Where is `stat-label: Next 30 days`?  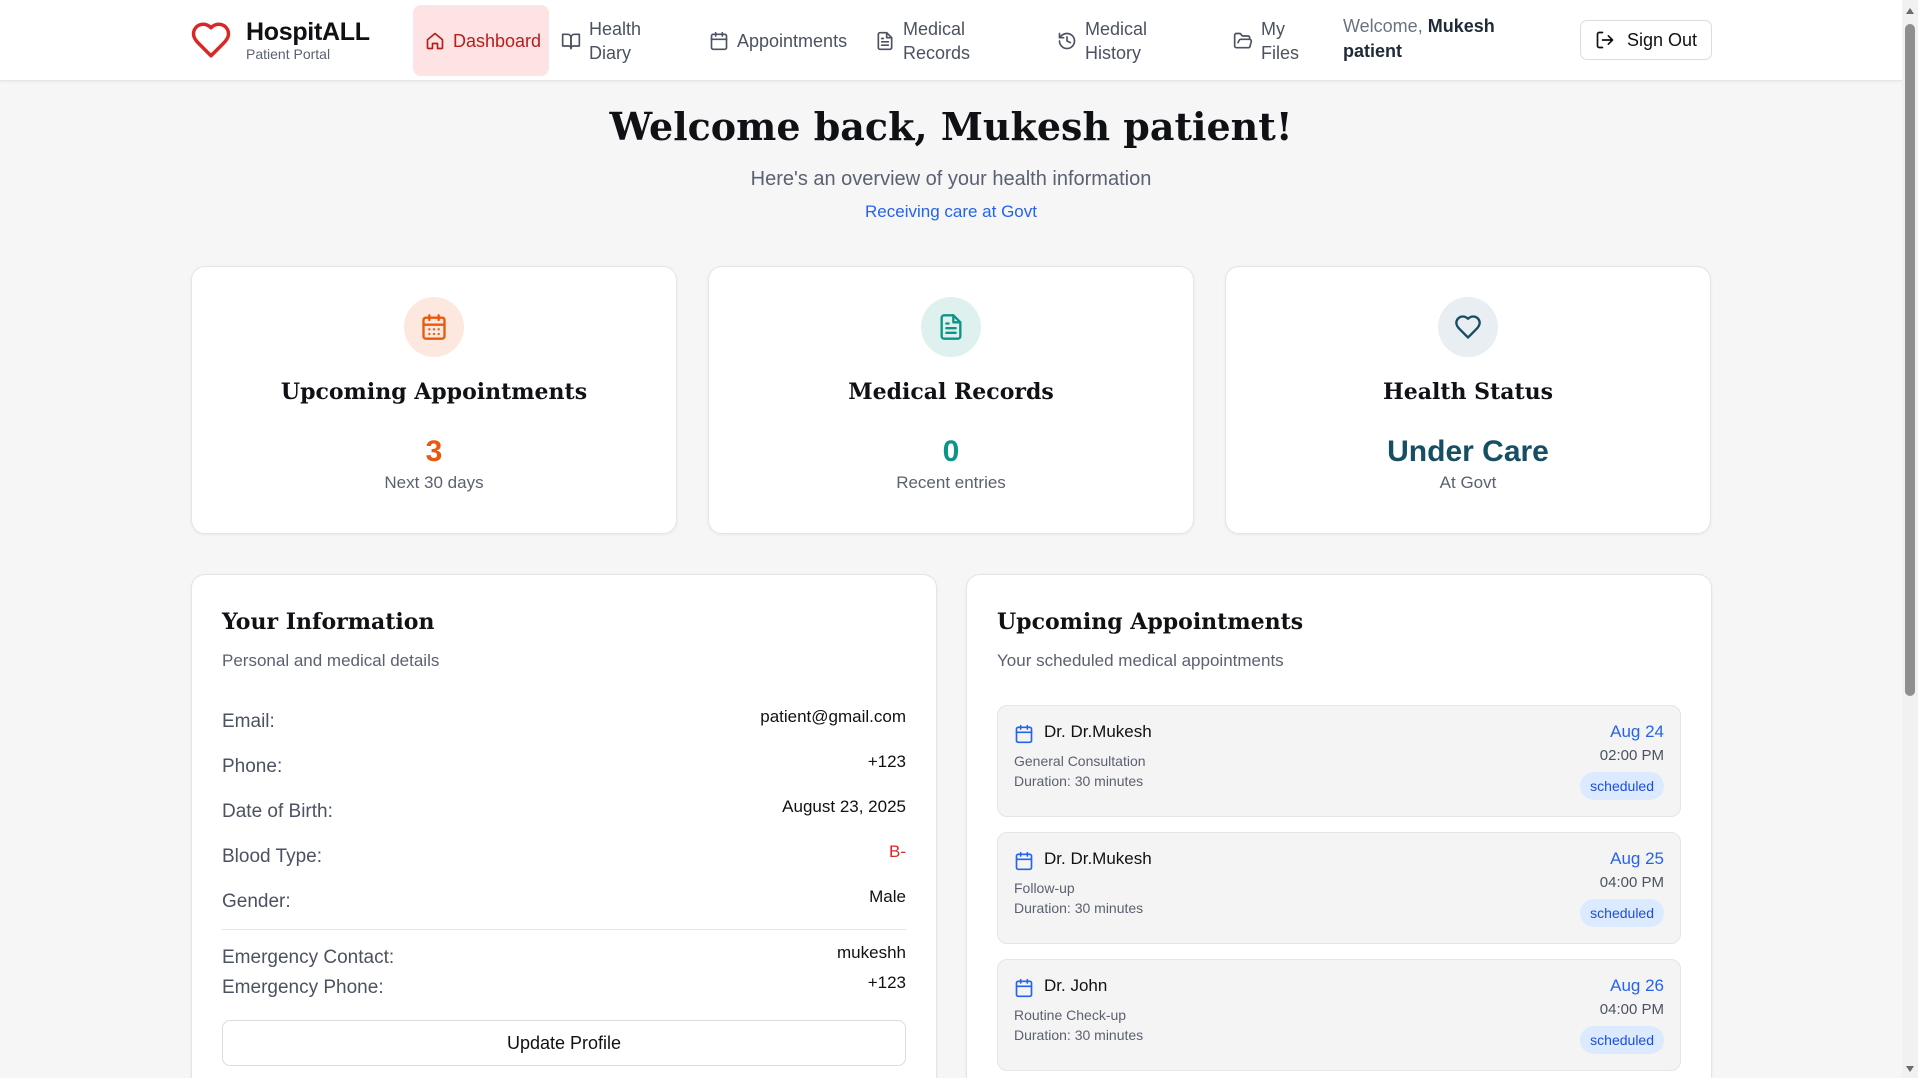
stat-label: Next 30 days is located at coordinates (434, 482).